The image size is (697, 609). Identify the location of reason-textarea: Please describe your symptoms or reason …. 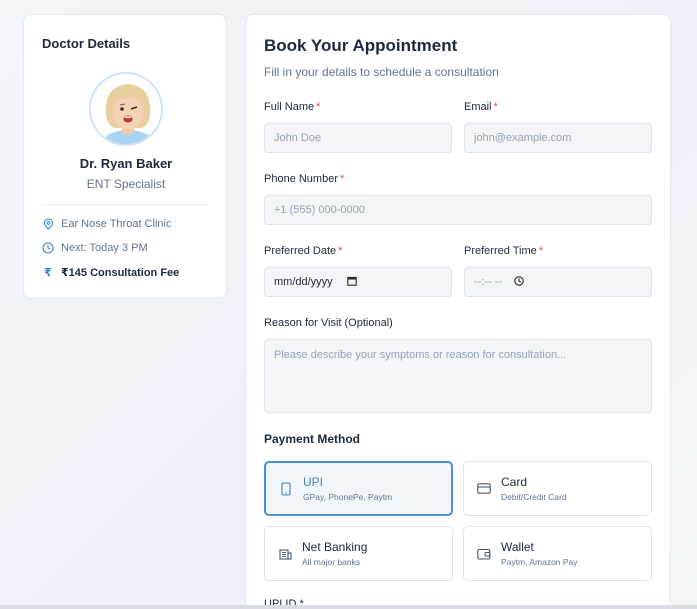
(458, 376).